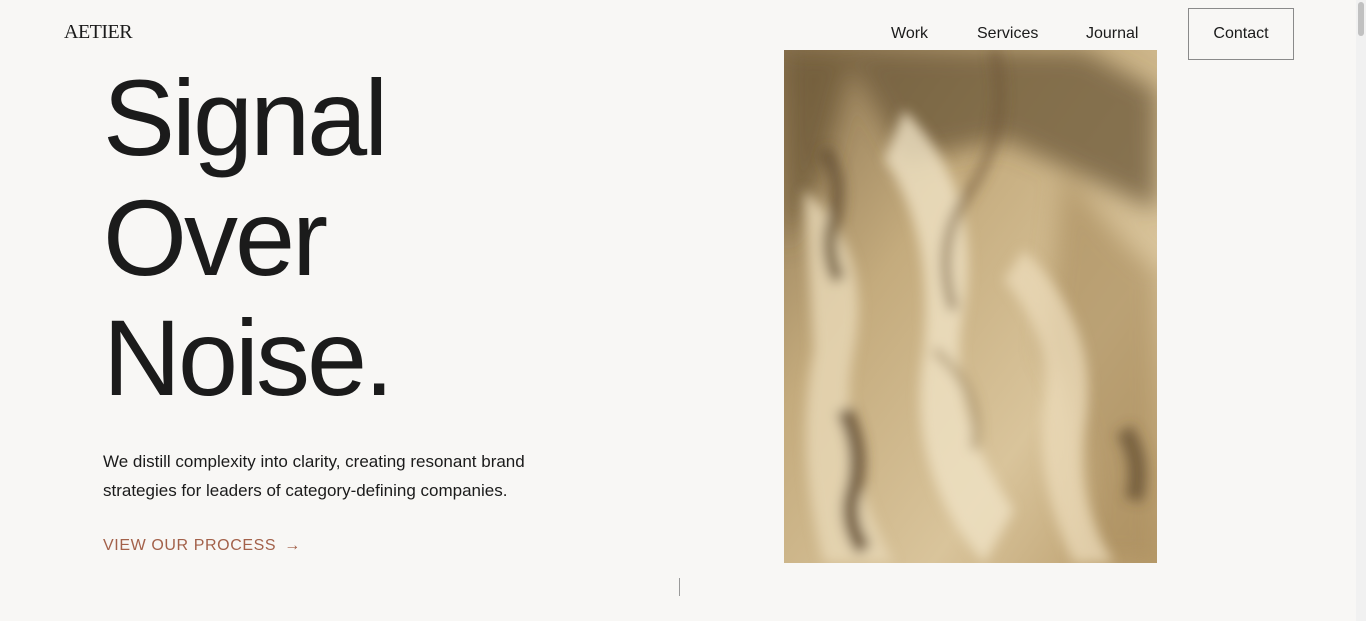 The height and width of the screenshot is (621, 1366). I want to click on contact-button: Contact, so click(1241, 34).